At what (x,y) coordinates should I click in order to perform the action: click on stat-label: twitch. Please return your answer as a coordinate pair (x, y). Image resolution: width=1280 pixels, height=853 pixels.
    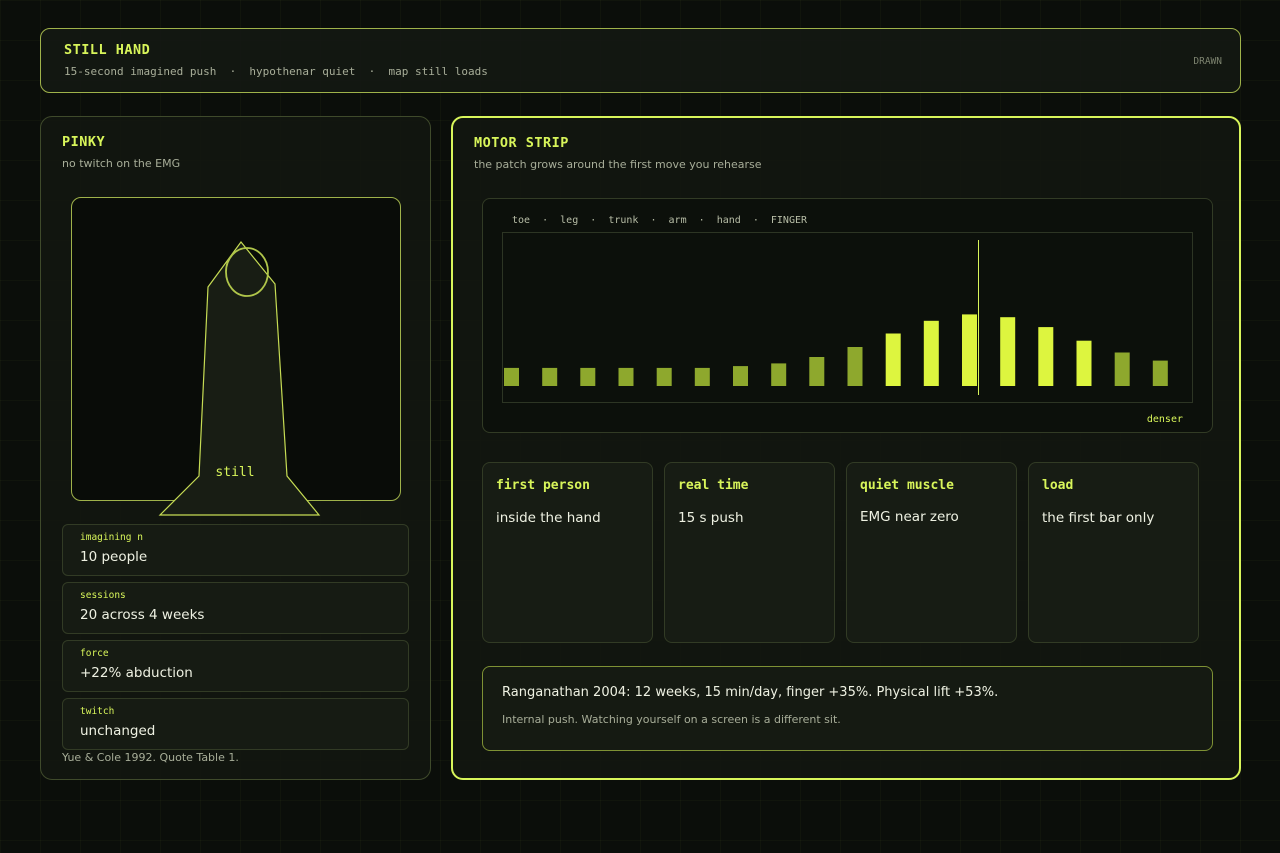
    Looking at the image, I should click on (97, 711).